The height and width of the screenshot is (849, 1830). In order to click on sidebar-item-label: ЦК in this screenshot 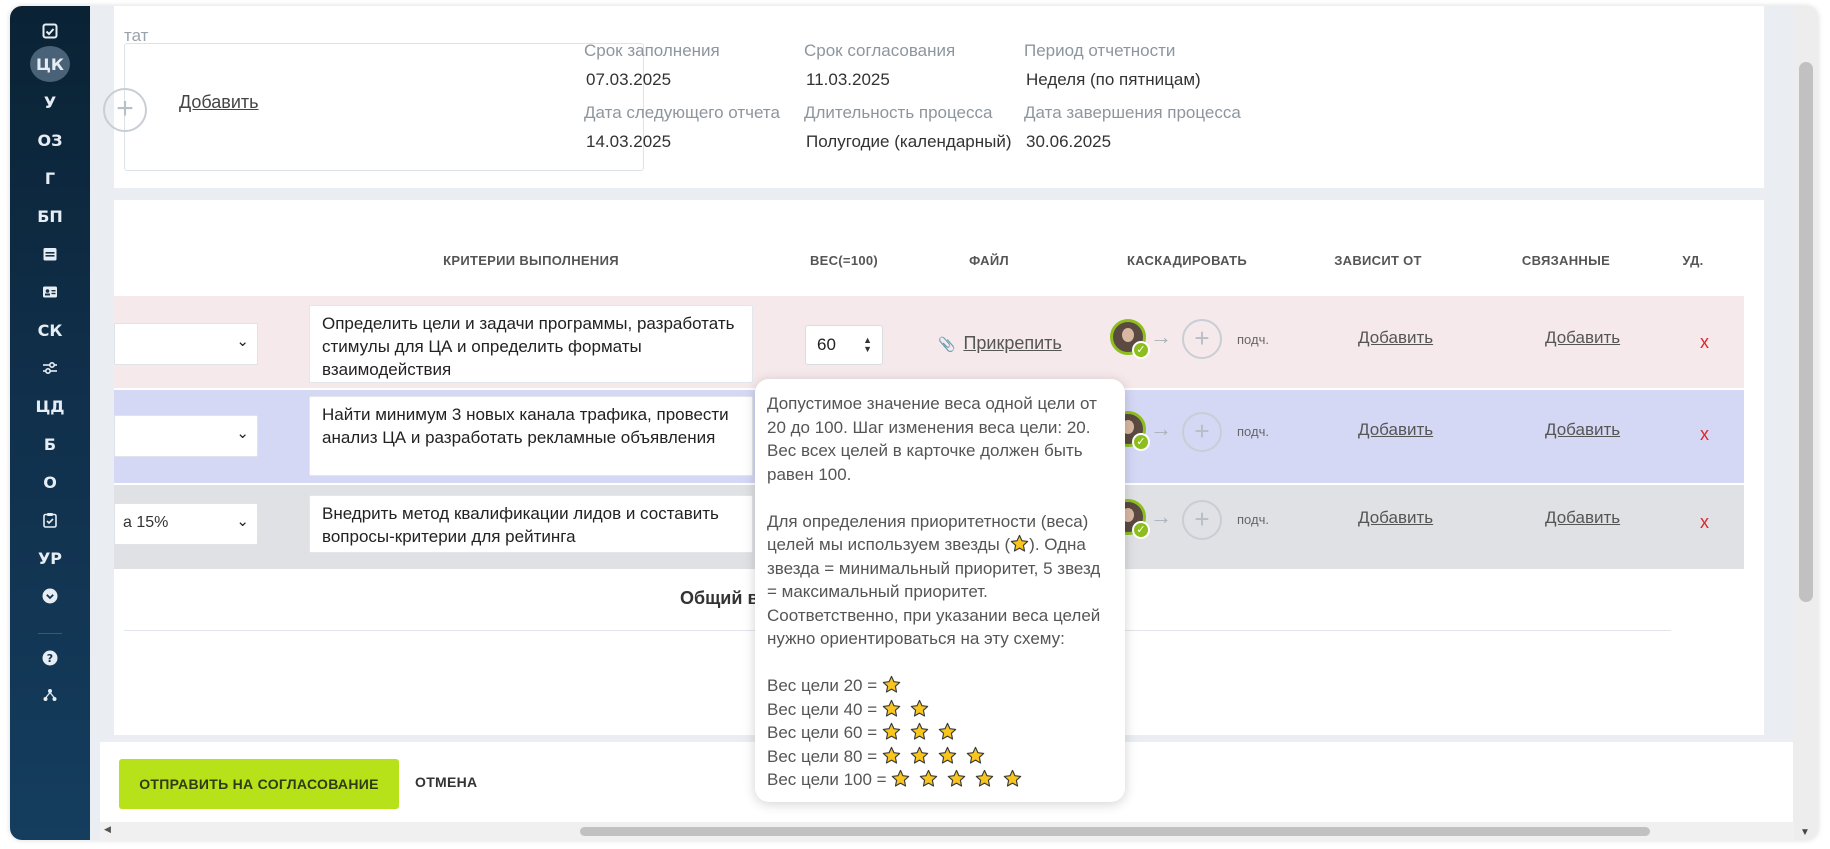, I will do `click(50, 64)`.